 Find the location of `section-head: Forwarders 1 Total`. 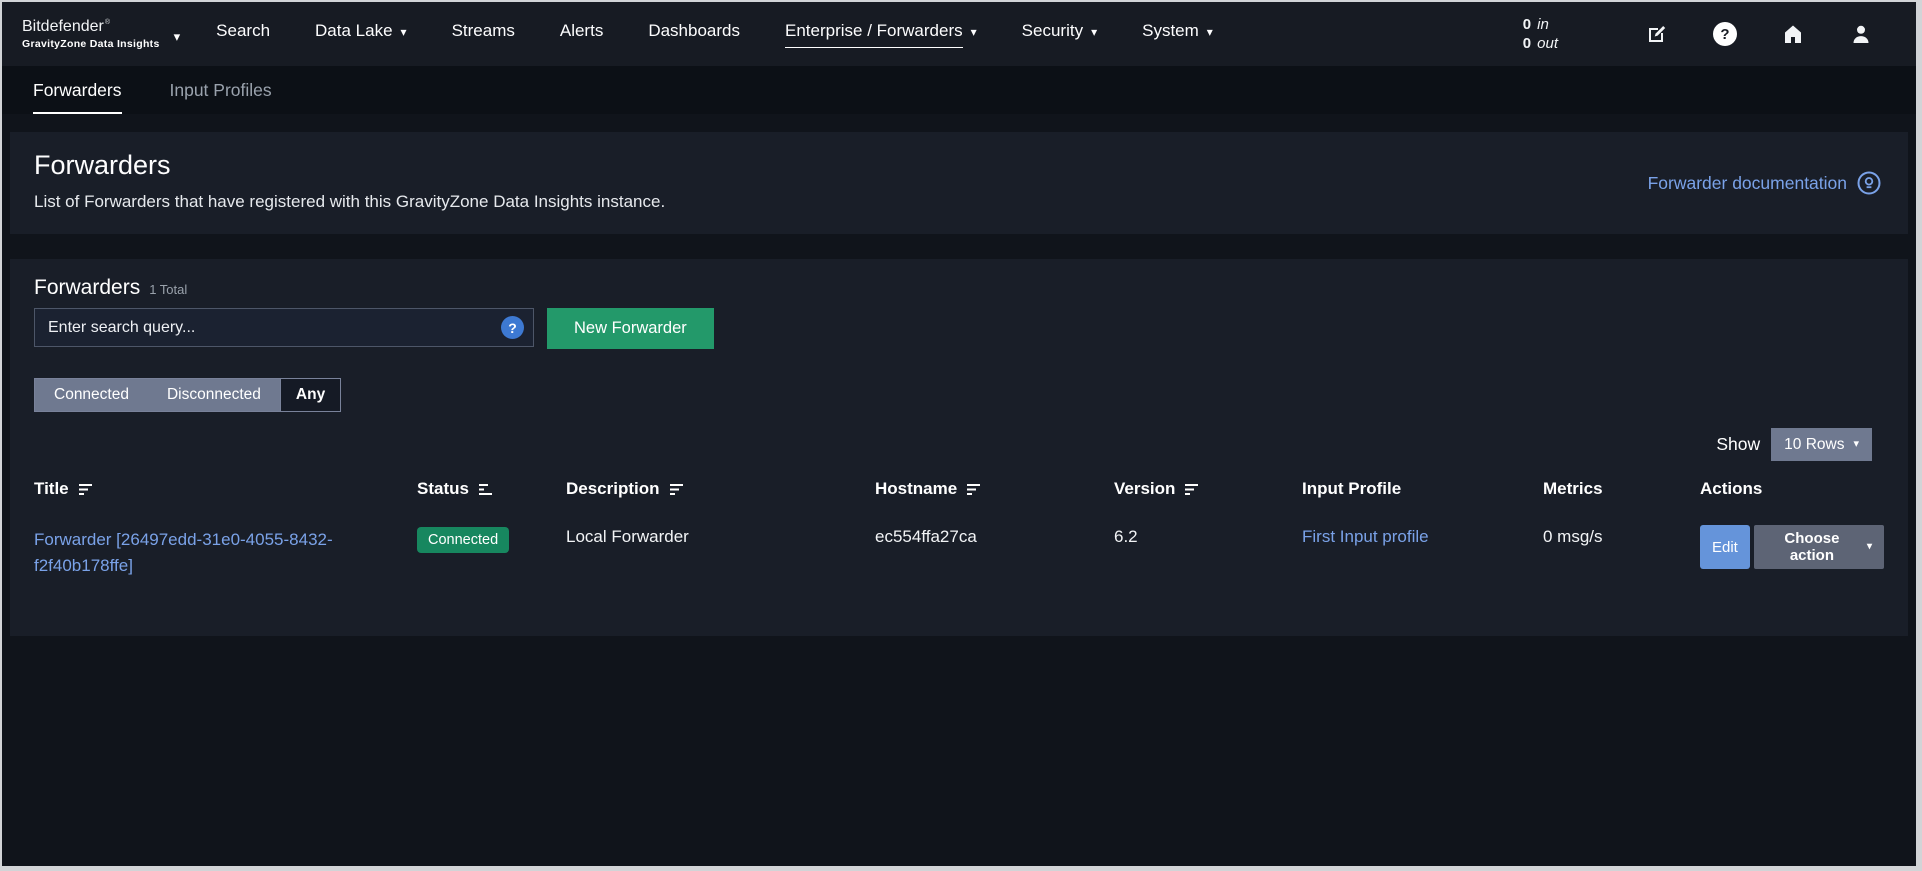

section-head: Forwarders 1 Total is located at coordinates (959, 288).